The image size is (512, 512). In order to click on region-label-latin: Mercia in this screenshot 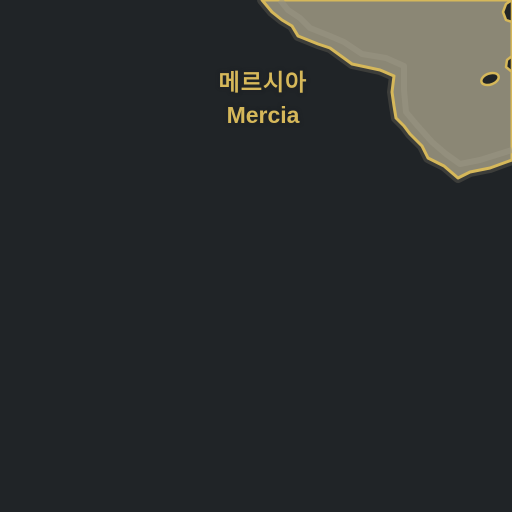, I will do `click(263, 115)`.